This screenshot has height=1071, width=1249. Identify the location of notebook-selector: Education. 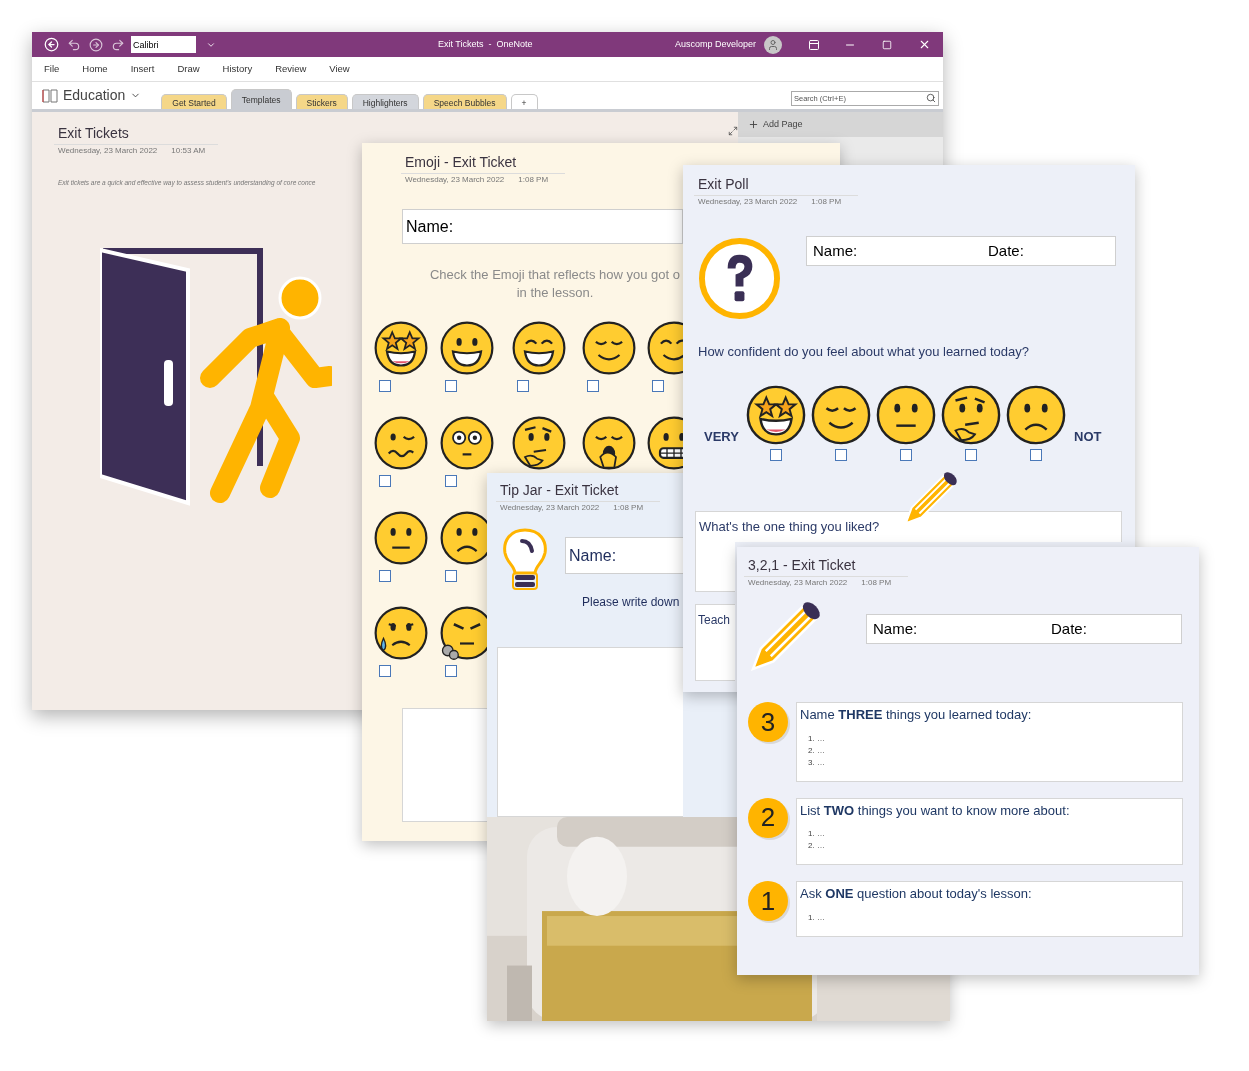
(92, 95).